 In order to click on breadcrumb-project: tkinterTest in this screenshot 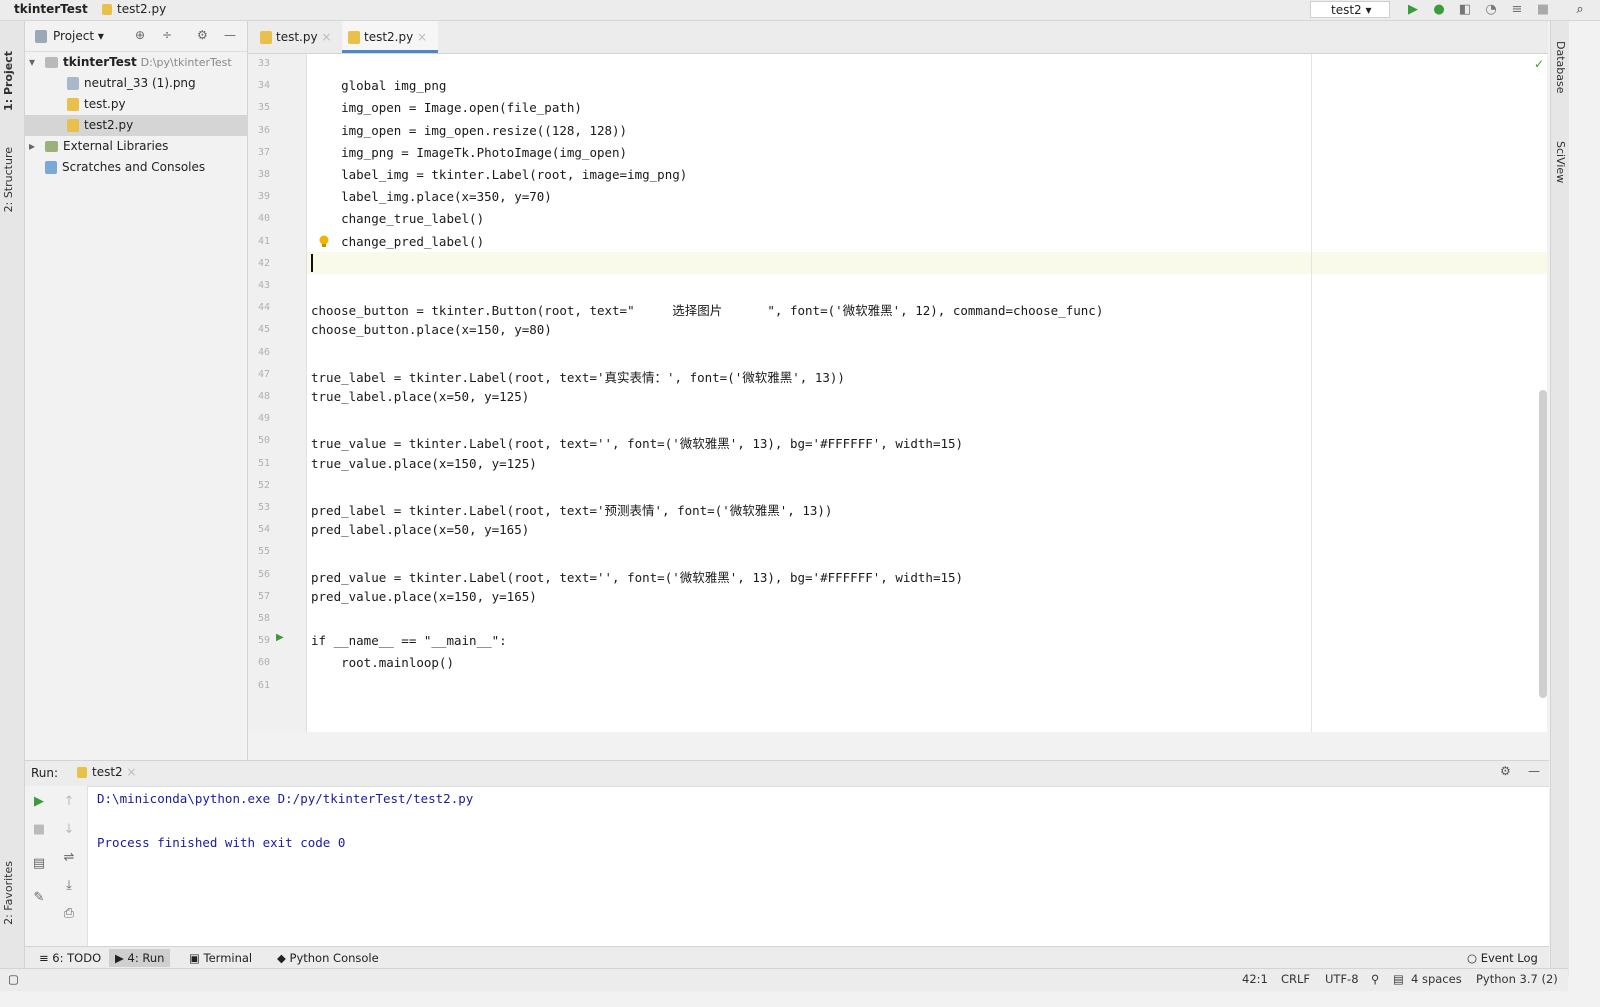, I will do `click(51, 9)`.